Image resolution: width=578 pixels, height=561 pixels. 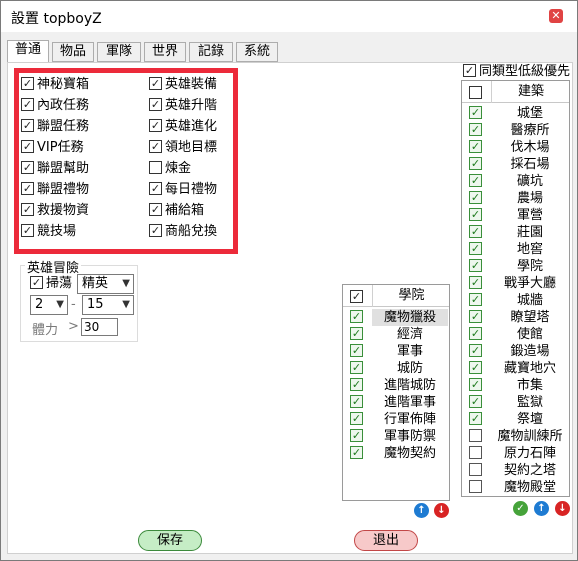 What do you see at coordinates (515, 249) in the screenshot?
I see `list-item: 地窖` at bounding box center [515, 249].